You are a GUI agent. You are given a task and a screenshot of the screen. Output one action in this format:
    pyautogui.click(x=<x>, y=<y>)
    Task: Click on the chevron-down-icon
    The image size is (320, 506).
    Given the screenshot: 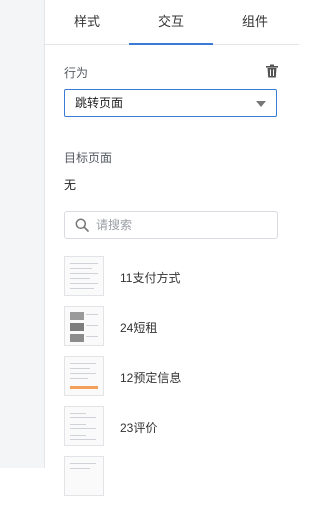 What is the action you would take?
    pyautogui.click(x=261, y=104)
    